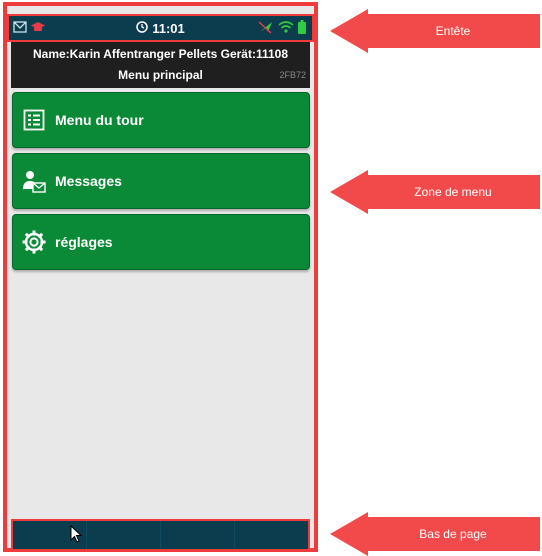  What do you see at coordinates (302, 29) in the screenshot?
I see `battery-icon` at bounding box center [302, 29].